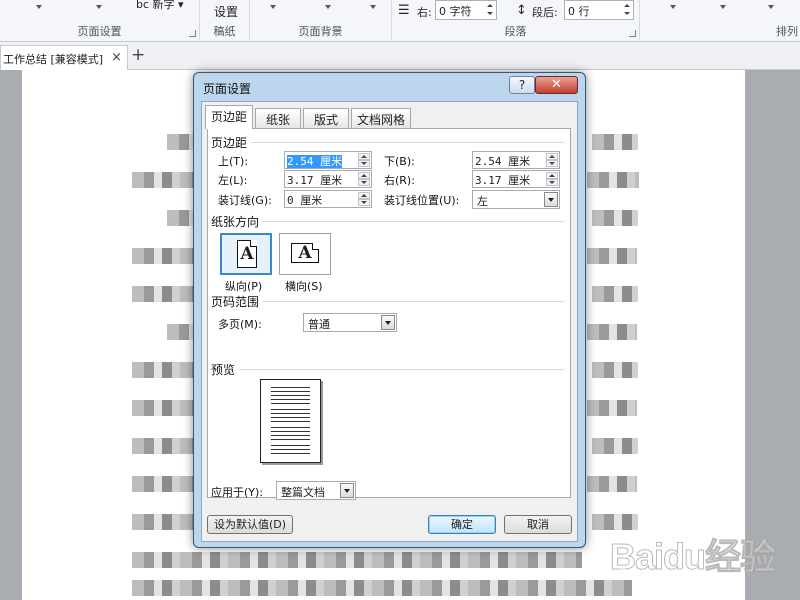  I want to click on margins-section-label: 页边距, so click(231, 142).